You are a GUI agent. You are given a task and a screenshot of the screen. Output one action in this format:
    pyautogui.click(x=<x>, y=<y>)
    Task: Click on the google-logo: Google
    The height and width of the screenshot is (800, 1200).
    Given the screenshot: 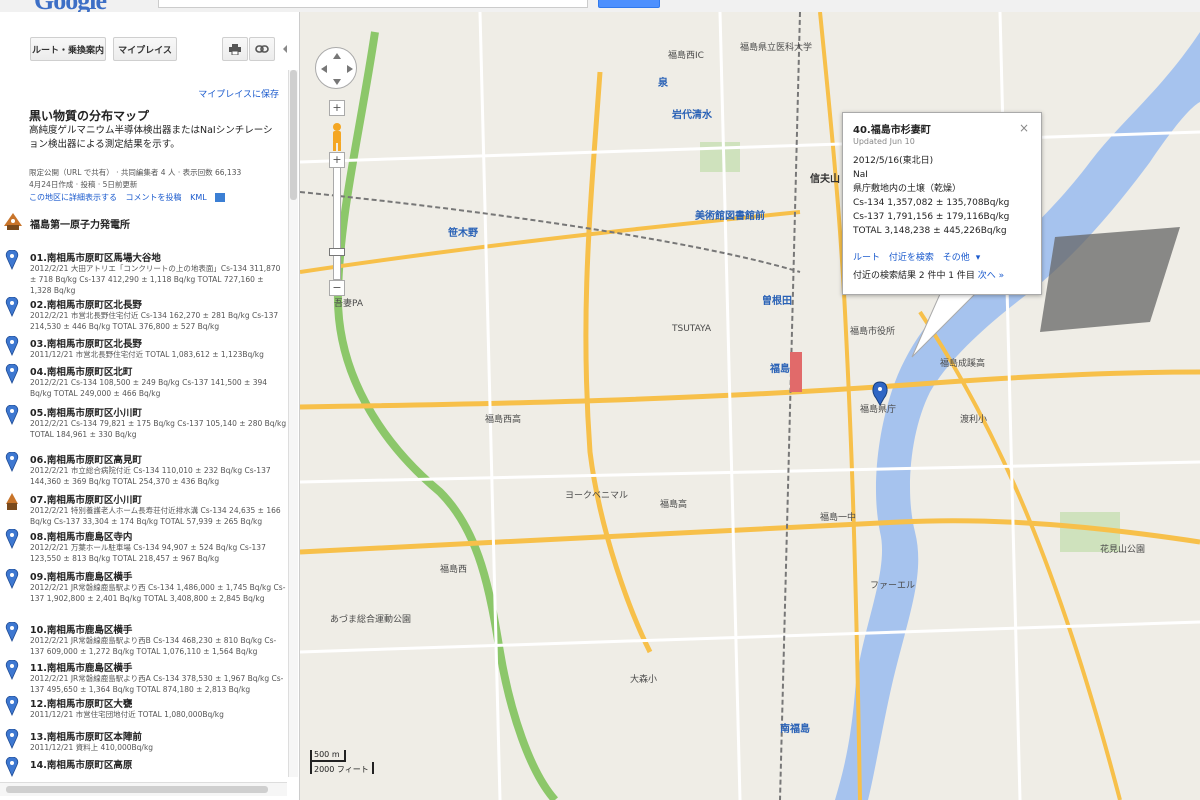 What is the action you would take?
    pyautogui.click(x=70, y=6)
    